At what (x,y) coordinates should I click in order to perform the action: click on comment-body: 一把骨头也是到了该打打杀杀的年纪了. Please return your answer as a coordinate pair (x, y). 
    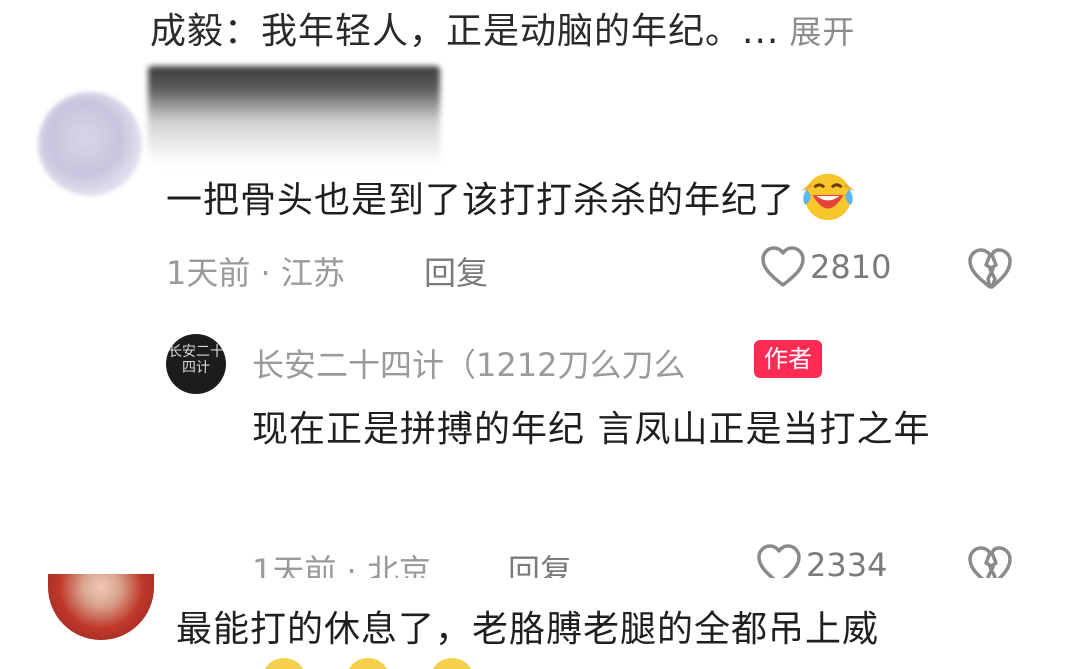
    Looking at the image, I should click on (481, 200).